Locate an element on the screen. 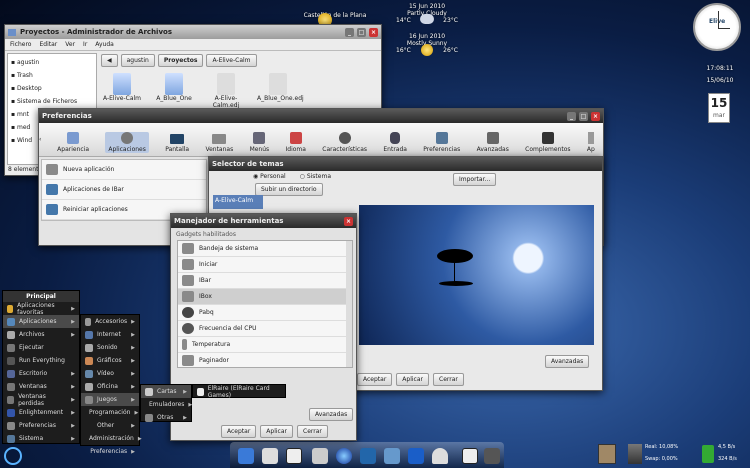 Image resolution: width=750 pixels, height=468 pixels. menu-item-run: Ejecutar is located at coordinates (41, 347).